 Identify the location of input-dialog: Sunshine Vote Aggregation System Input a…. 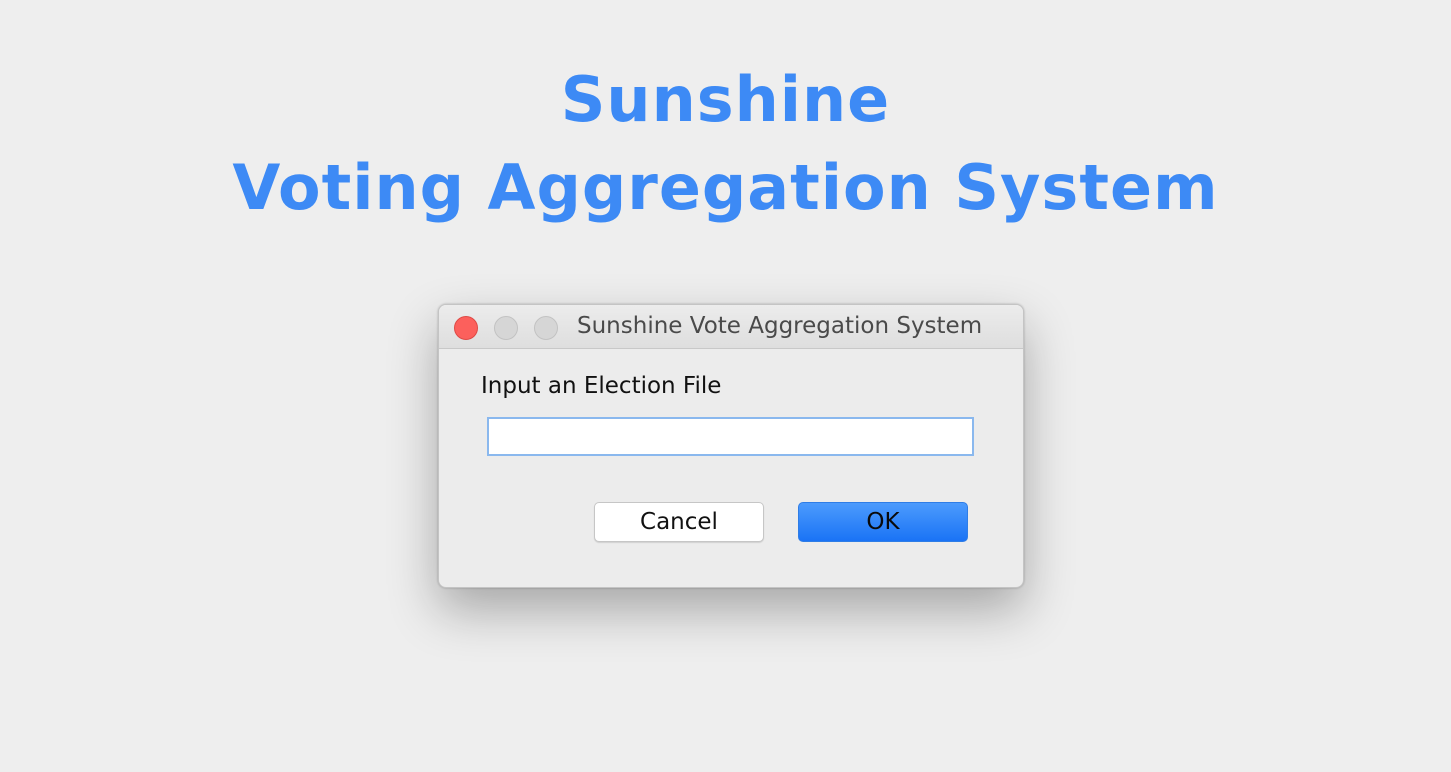
(731, 446).